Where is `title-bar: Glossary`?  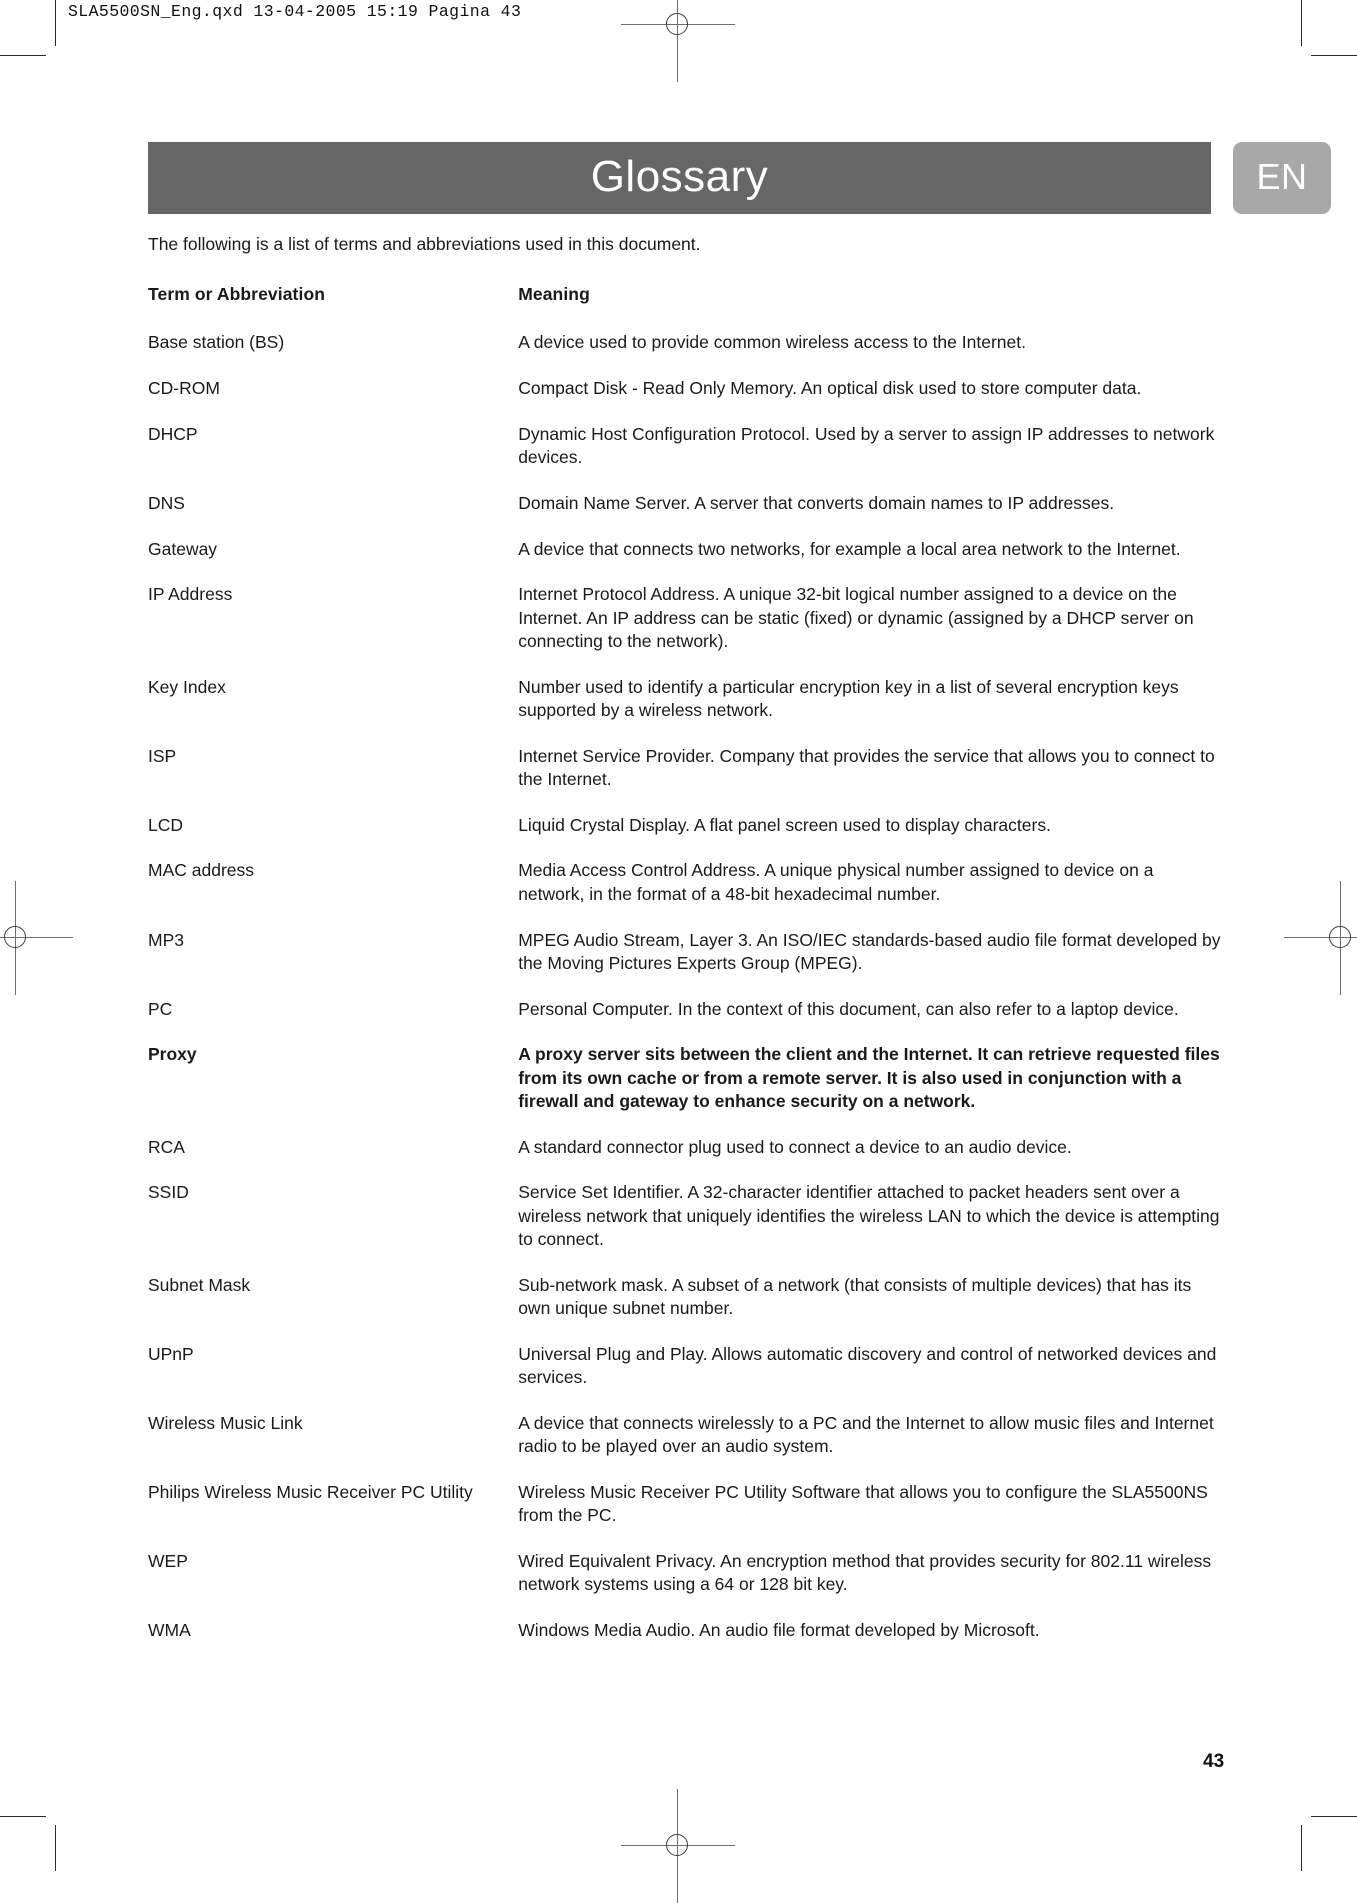 title-bar: Glossary is located at coordinates (679, 178).